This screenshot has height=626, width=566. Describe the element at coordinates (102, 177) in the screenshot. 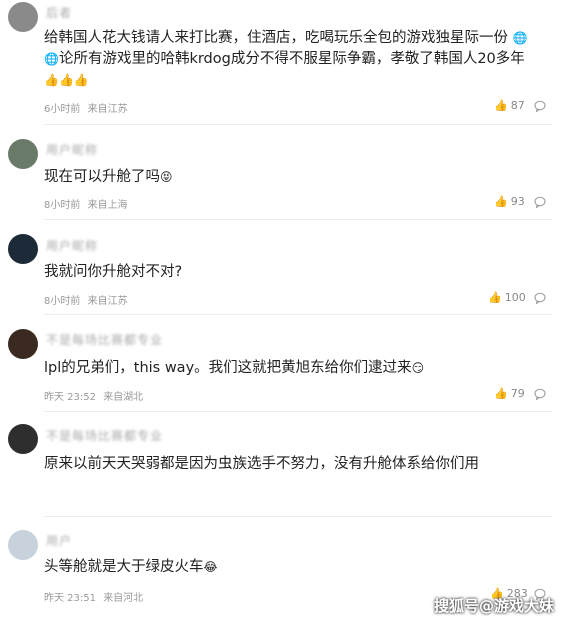

I see `comment-text-content: 现在可以升舱了吗` at that location.